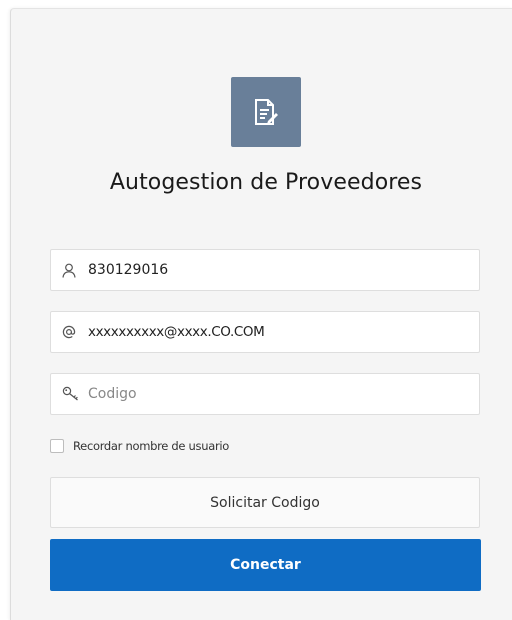 The height and width of the screenshot is (620, 512). What do you see at coordinates (75, 270) in the screenshot?
I see `user-icon` at bounding box center [75, 270].